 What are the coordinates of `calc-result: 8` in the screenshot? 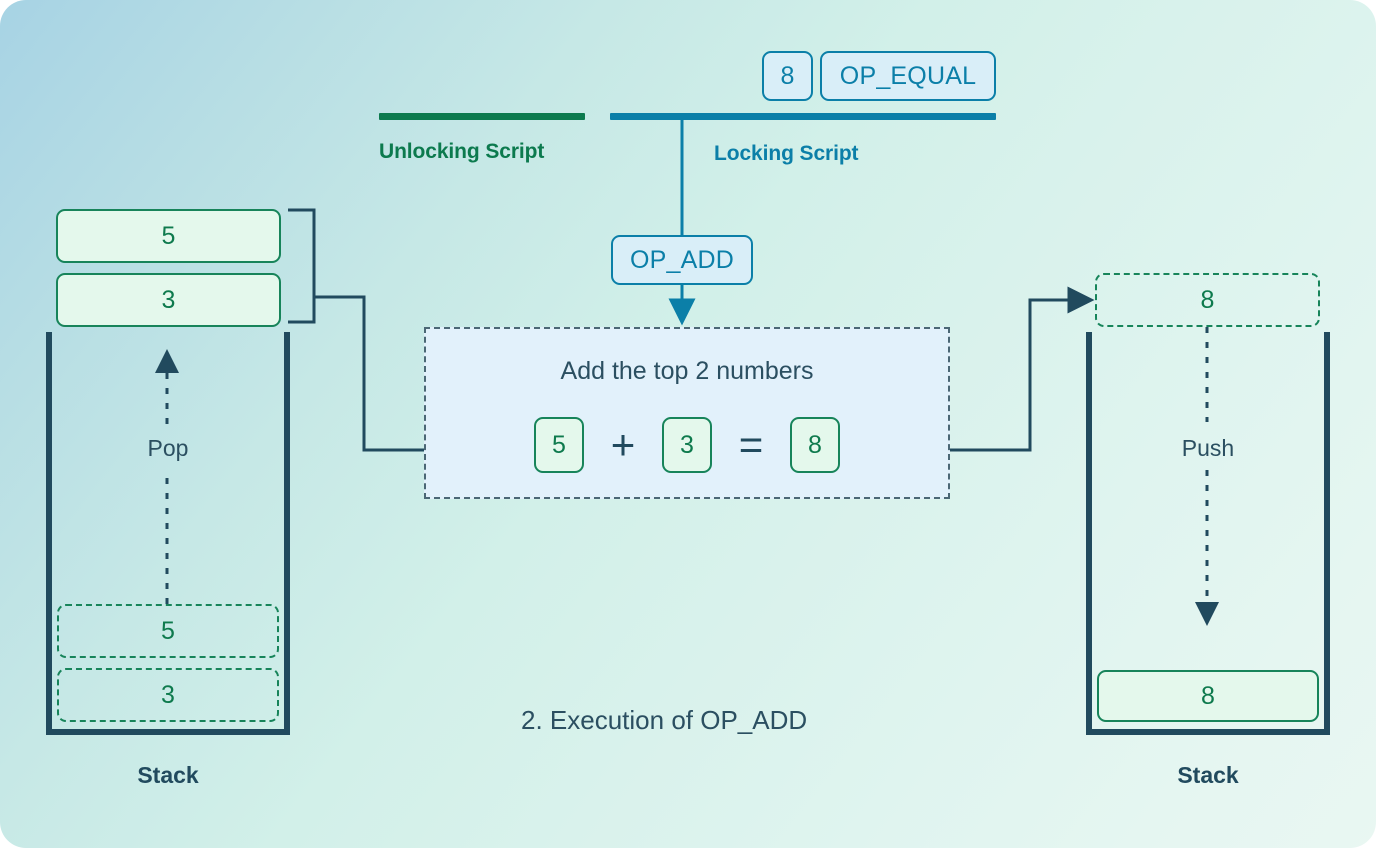 It's located at (815, 445).